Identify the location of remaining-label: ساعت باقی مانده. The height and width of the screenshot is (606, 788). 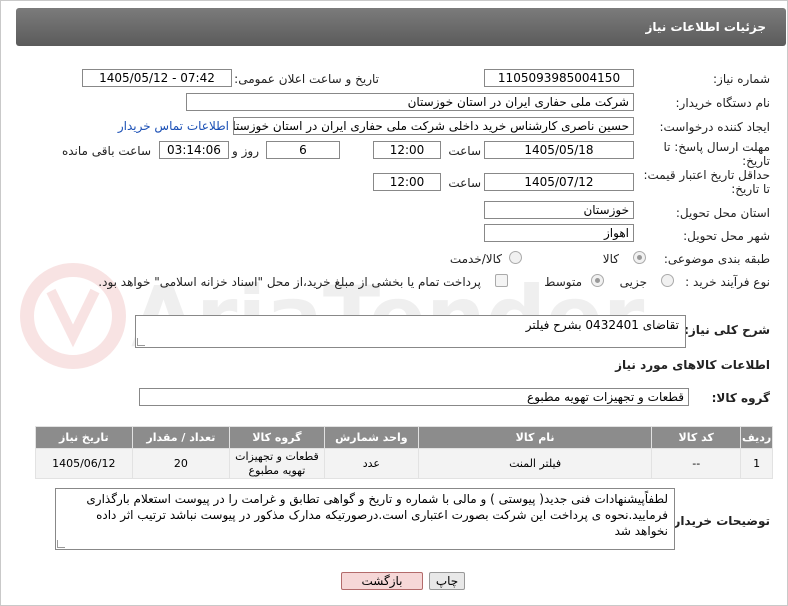
(106, 151).